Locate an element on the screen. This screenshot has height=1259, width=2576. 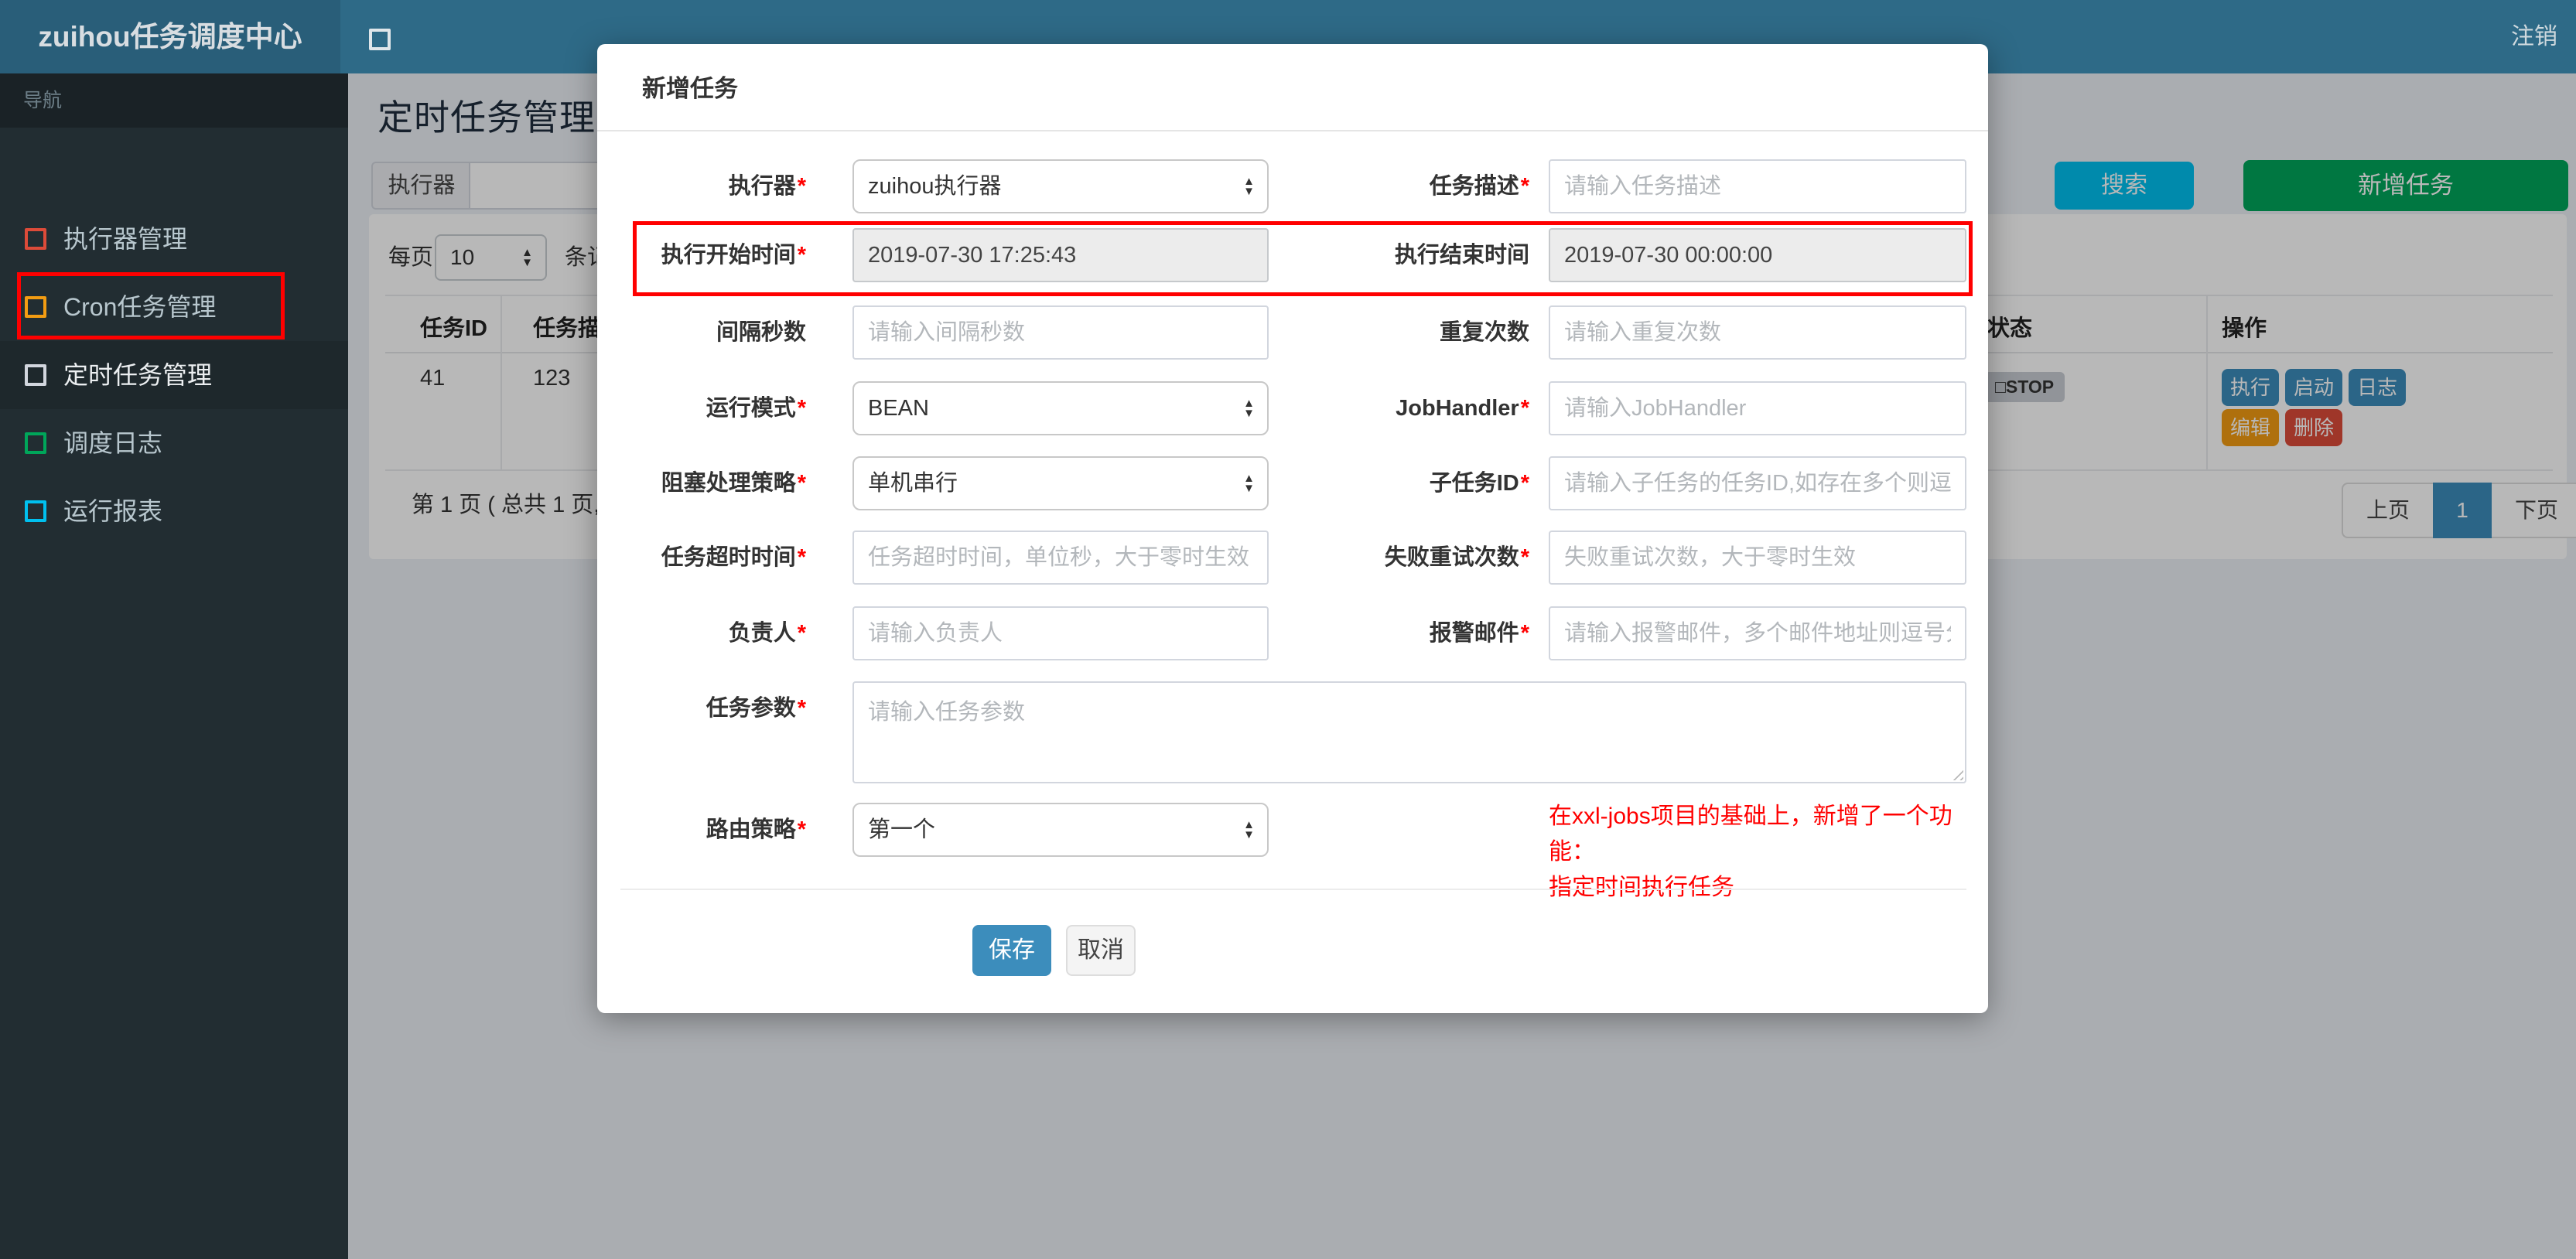
task-desc-label: 任务描述* is located at coordinates (1479, 187).